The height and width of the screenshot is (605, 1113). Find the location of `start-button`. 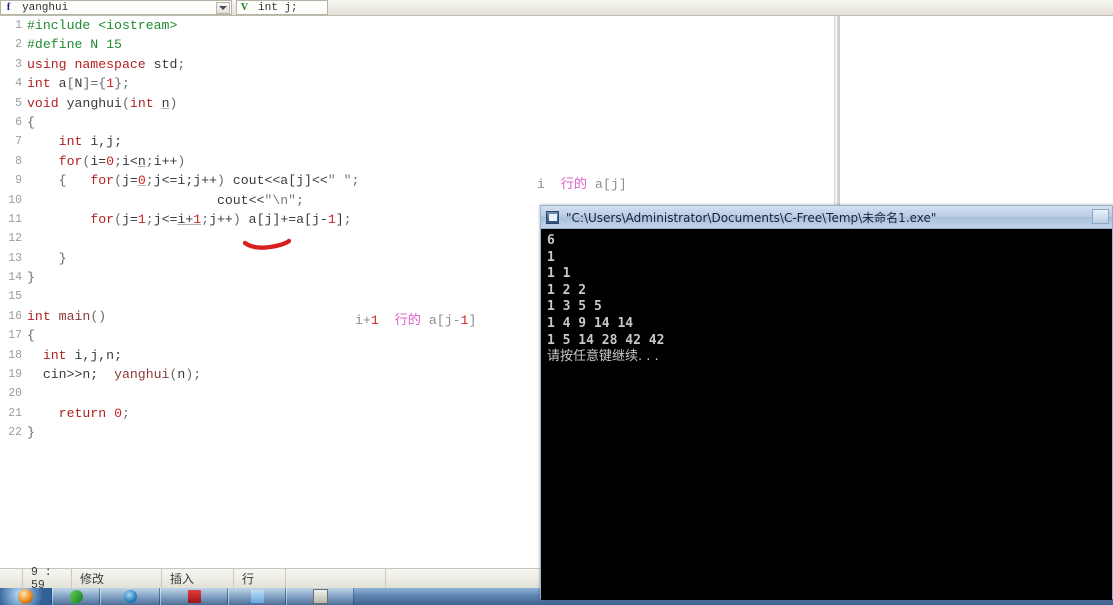

start-button is located at coordinates (26, 596).